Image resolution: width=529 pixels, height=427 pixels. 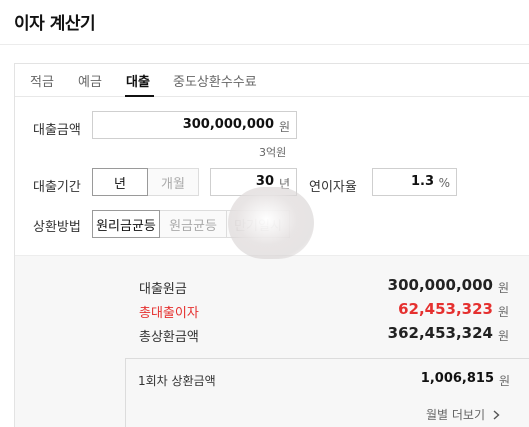 I want to click on amount-hint: 3억원, so click(x=273, y=152).